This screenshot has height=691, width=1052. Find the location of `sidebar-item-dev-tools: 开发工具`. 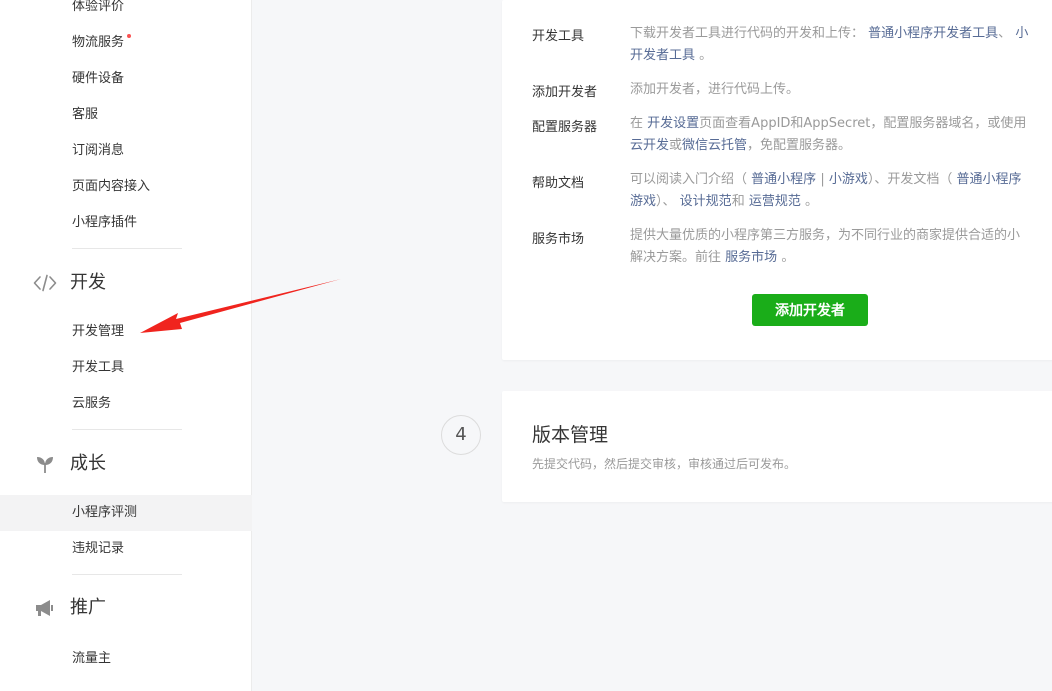

sidebar-item-dev-tools: 开发工具 is located at coordinates (126, 368).